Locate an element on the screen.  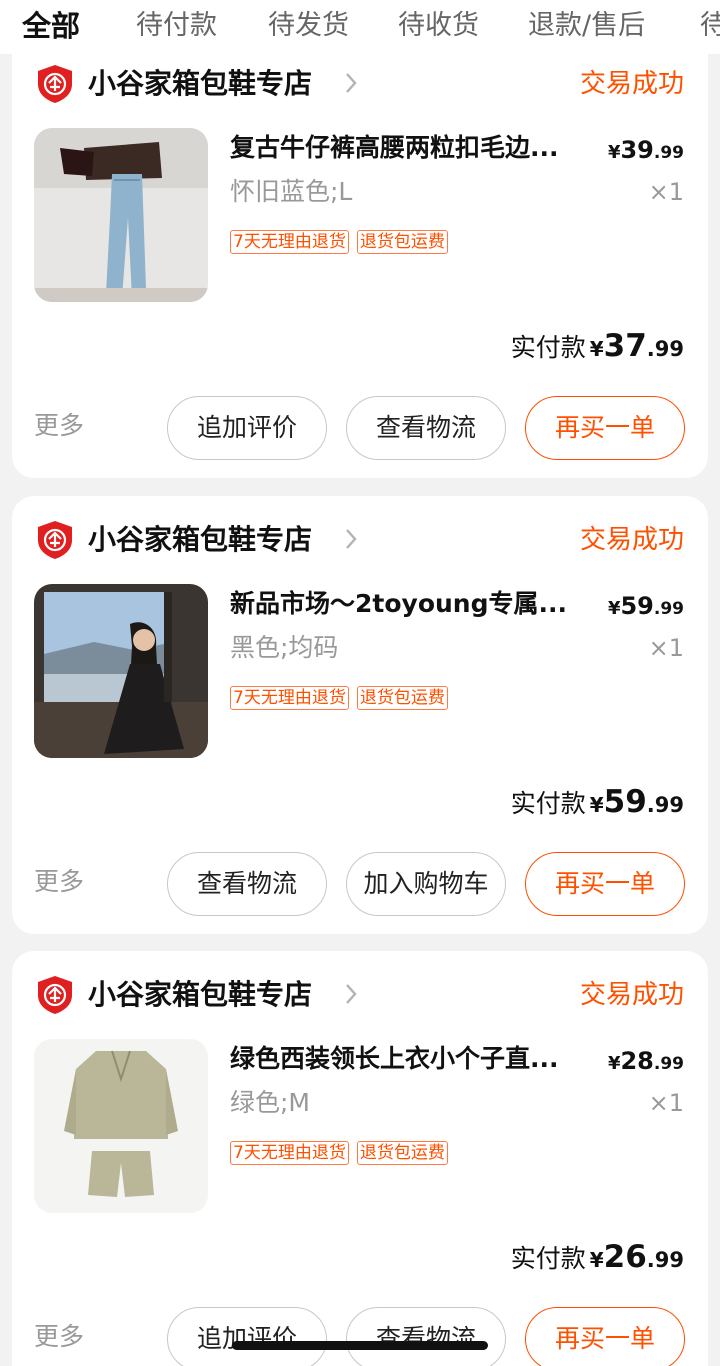
paid-integer: 37 is located at coordinates (625, 346).